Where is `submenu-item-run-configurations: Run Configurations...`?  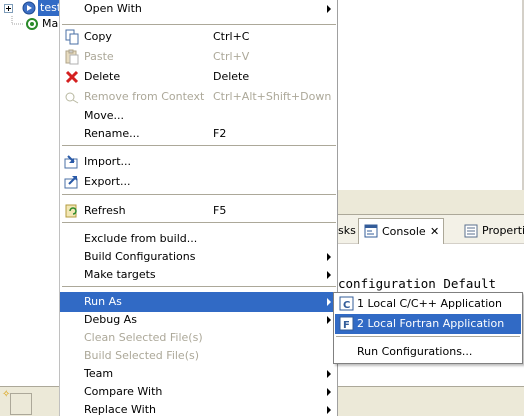
submenu-item-run-configurations: Run Configurations... is located at coordinates (428, 352).